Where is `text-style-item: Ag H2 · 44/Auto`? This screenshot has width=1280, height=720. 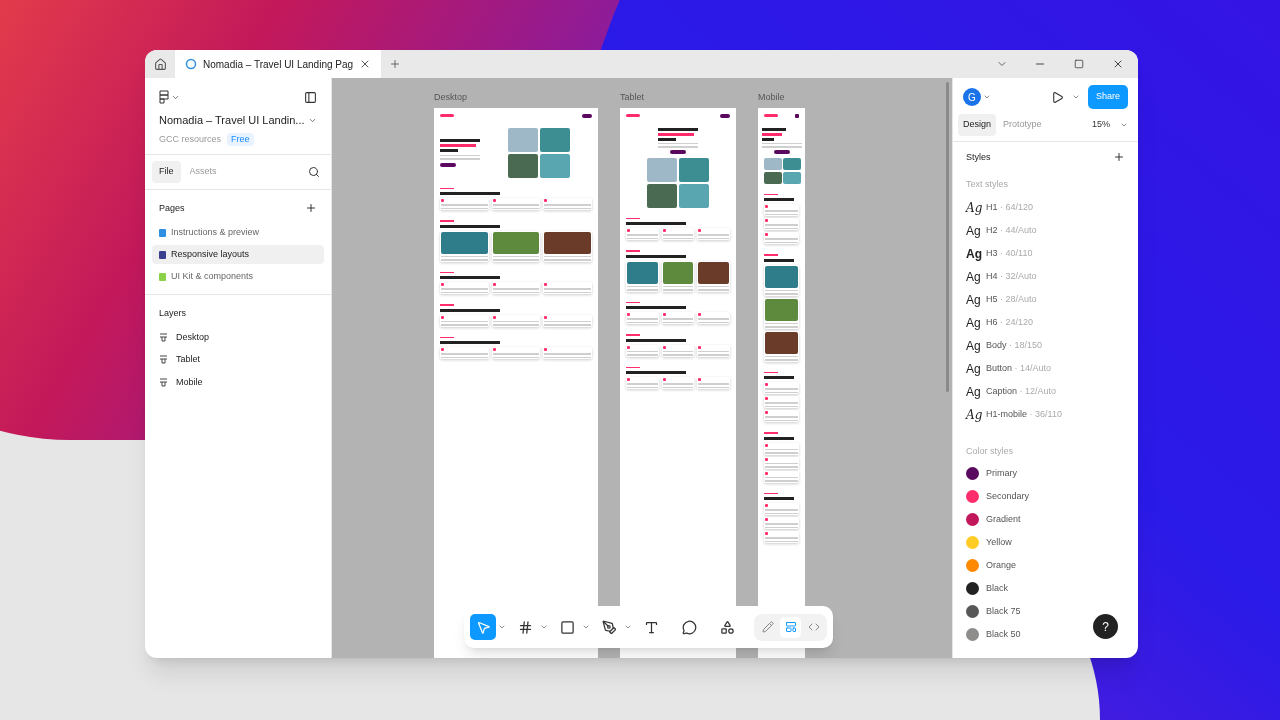
text-style-item: Ag H2 · 44/Auto is located at coordinates (1045, 231).